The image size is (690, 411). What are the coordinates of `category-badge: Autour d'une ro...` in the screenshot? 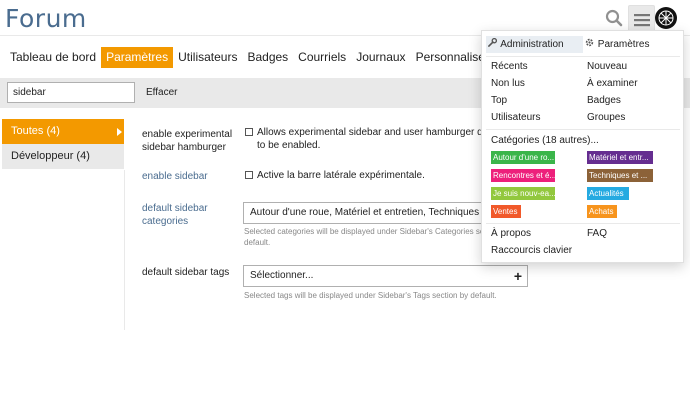 It's located at (523, 157).